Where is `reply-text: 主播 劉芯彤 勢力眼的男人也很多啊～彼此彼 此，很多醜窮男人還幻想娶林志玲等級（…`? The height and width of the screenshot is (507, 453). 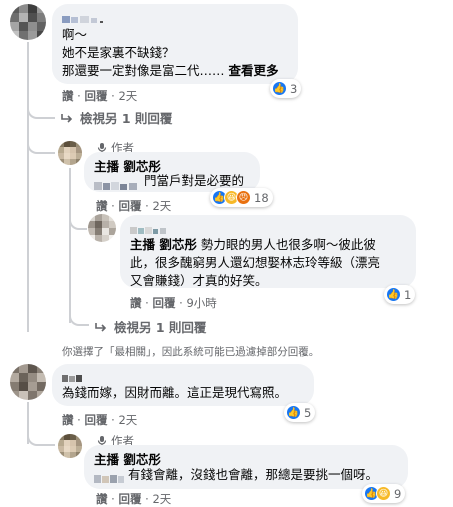 reply-text: 主播 劉芯彤 勢力眼的男人也很多啊～彼此彼 此，很多醜窮男人還幻想娶林志玲等級（… is located at coordinates (271, 263).